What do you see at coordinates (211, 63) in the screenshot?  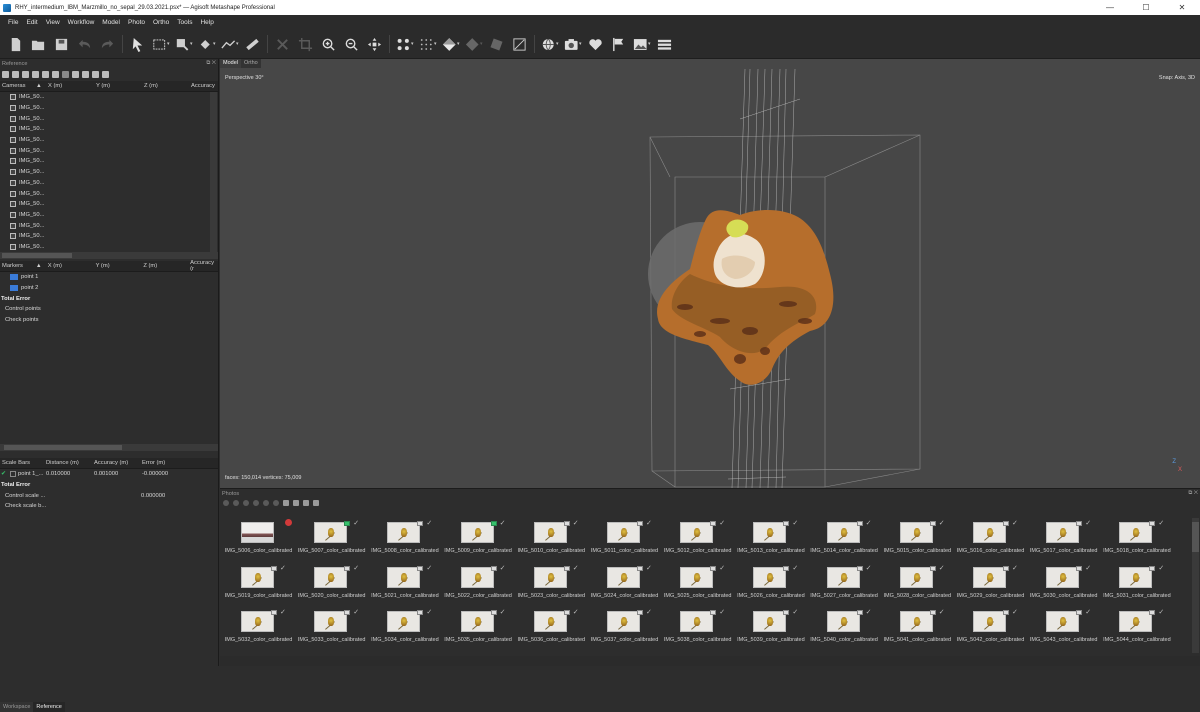 I see `pane-float-close-icons: ⧉ ✕` at bounding box center [211, 63].